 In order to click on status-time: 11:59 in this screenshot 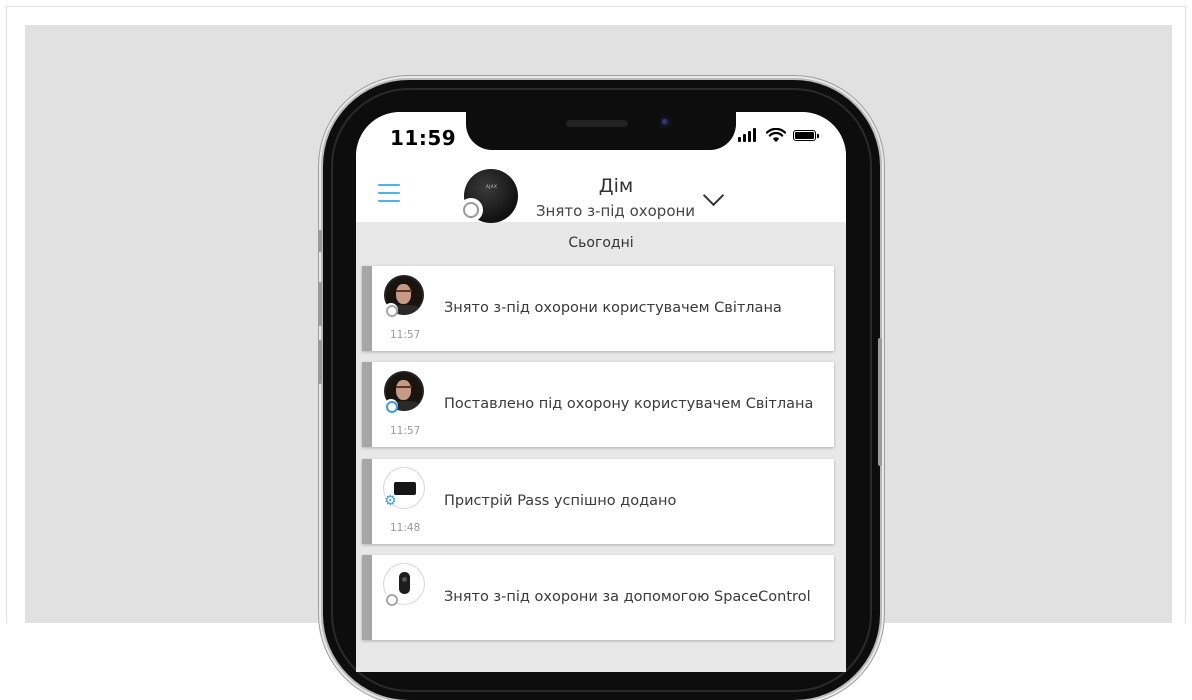, I will do `click(423, 138)`.